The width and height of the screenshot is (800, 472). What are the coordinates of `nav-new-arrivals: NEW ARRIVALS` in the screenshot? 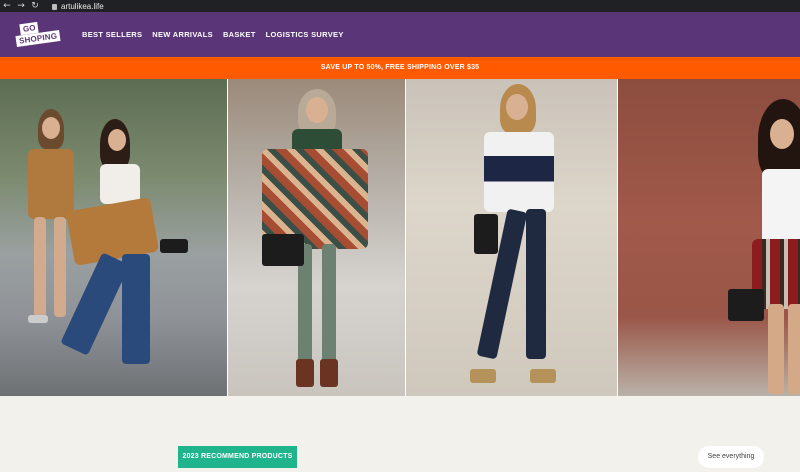 It's located at (182, 34).